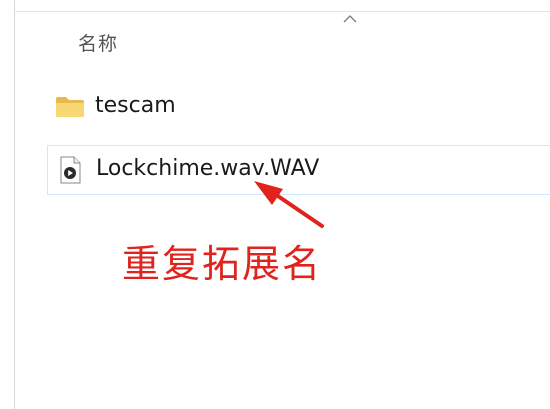  I want to click on chevron-up-icon, so click(350, 19).